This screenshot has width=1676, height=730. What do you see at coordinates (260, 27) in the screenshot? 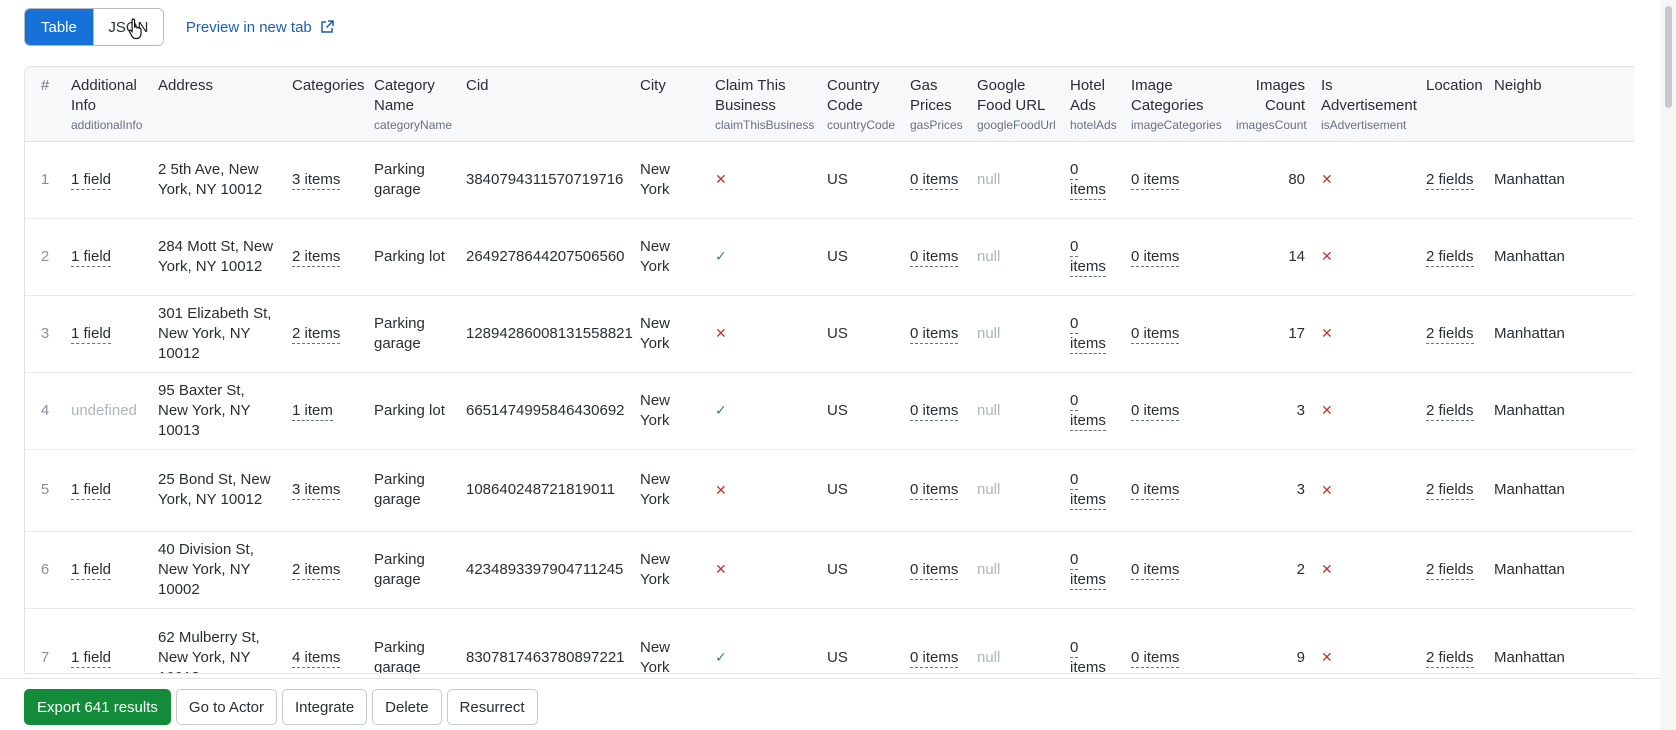
I see `preview-in-new-tab-link: Preview in new tab` at bounding box center [260, 27].